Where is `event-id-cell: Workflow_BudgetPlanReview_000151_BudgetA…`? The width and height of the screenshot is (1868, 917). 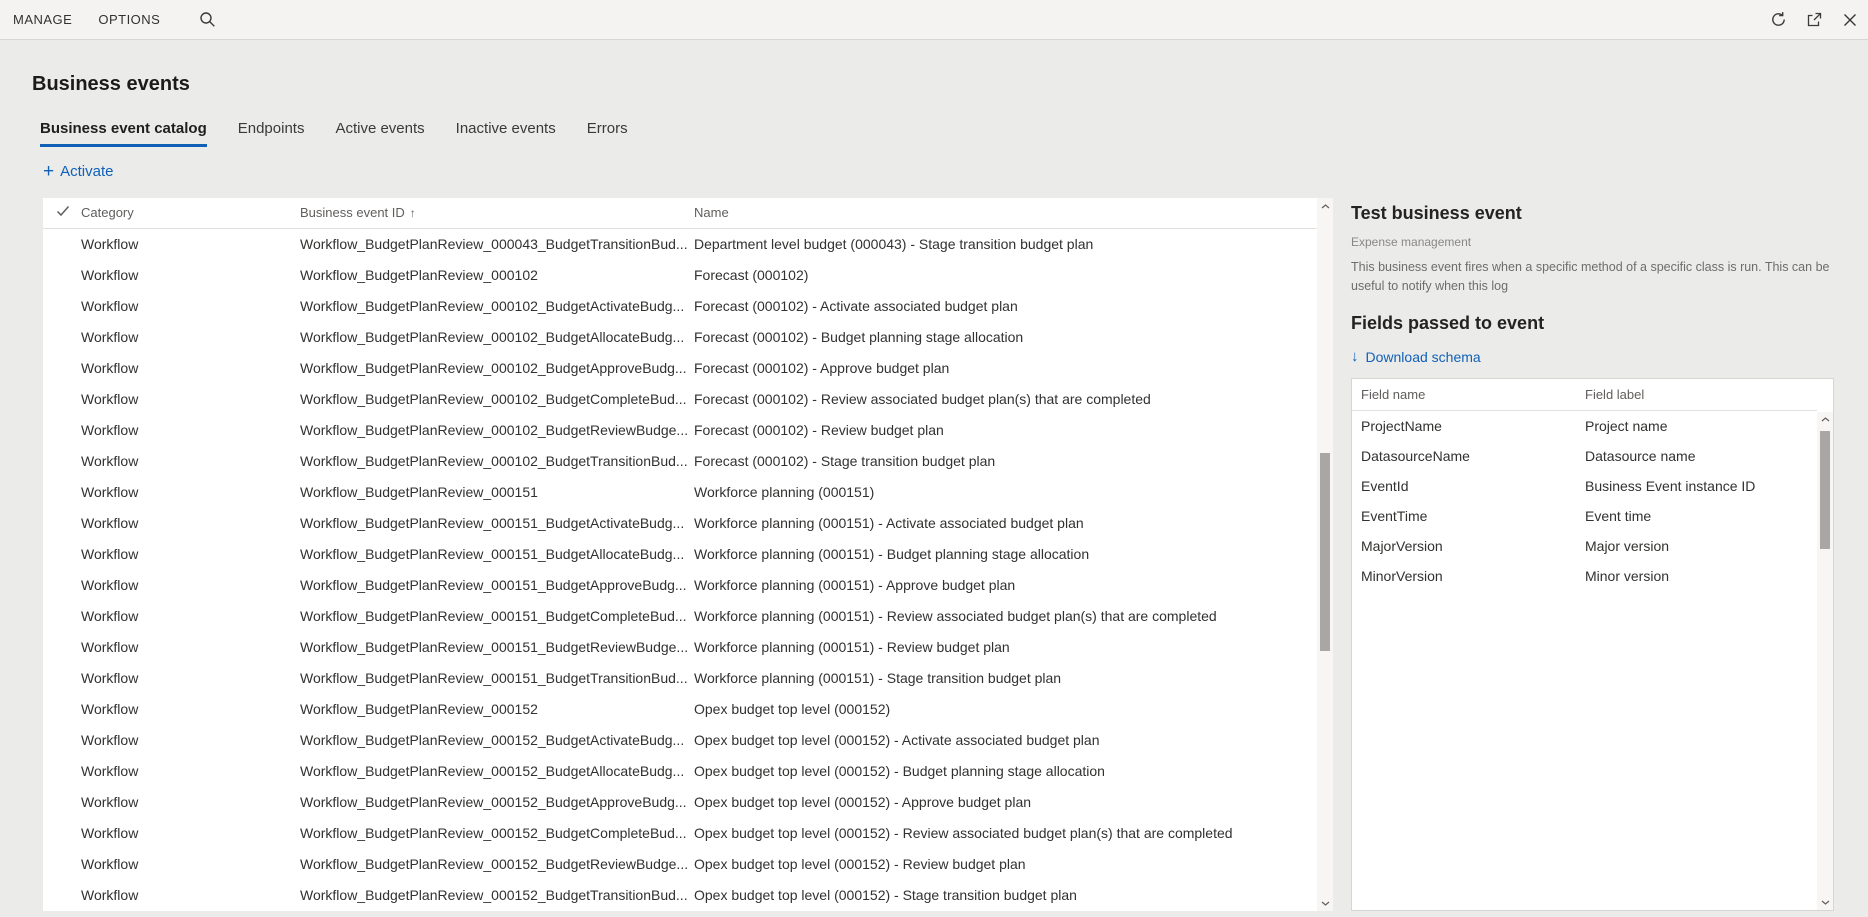 event-id-cell: Workflow_BudgetPlanReview_000151_BudgetA… is located at coordinates (492, 553).